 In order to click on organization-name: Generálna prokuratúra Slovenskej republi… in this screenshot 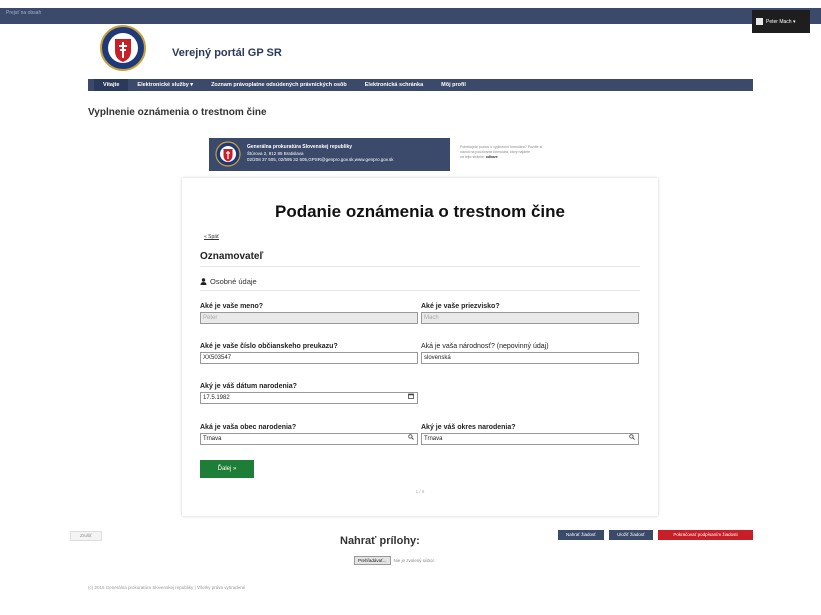, I will do `click(300, 147)`.